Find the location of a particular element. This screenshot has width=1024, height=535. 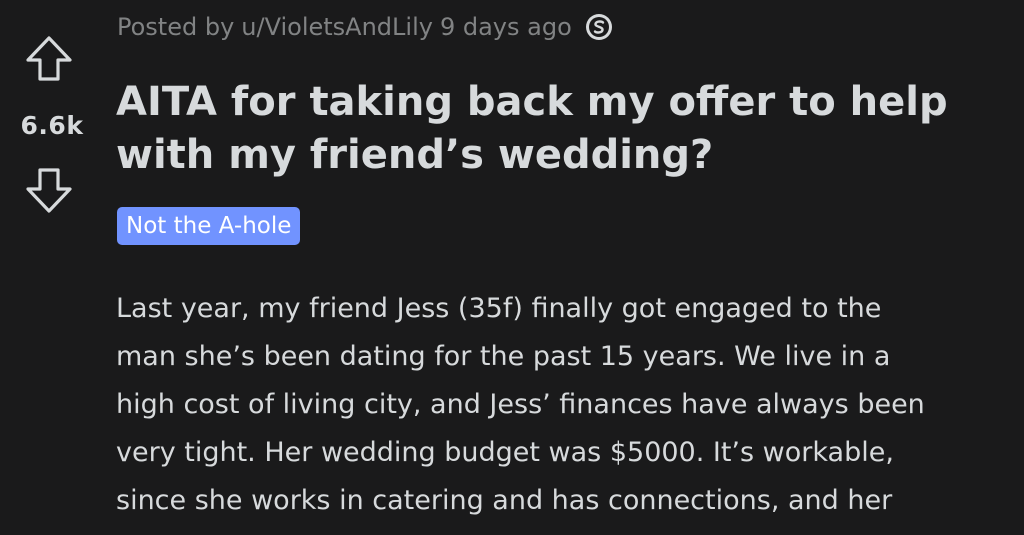

author-link: u/VioletsAndLily is located at coordinates (337, 27).